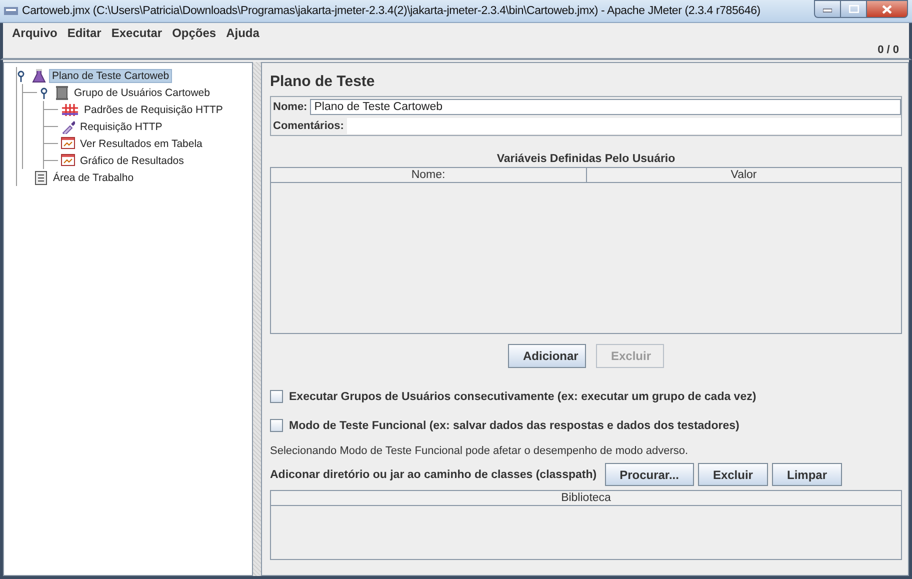 The image size is (912, 579). Describe the element at coordinates (41, 177) in the screenshot. I see `clipboard-icon` at that location.